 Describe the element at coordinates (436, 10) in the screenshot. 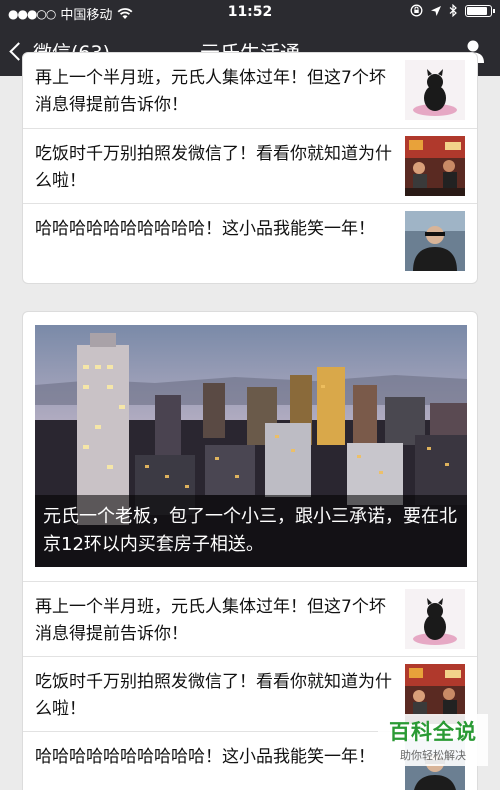

I see `location-icon` at that location.